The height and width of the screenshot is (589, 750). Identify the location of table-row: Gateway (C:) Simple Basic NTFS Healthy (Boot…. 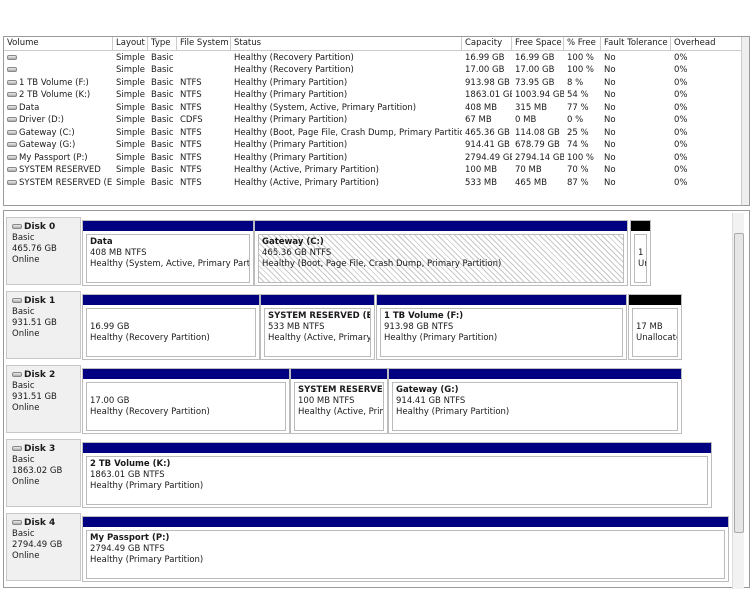
(373, 133).